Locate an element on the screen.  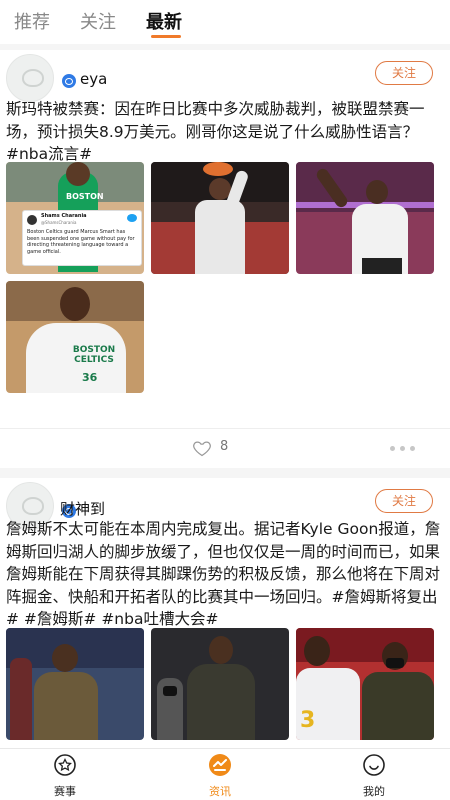
top-tab-bar: 推荐 关注 最新 is located at coordinates (225, 22).